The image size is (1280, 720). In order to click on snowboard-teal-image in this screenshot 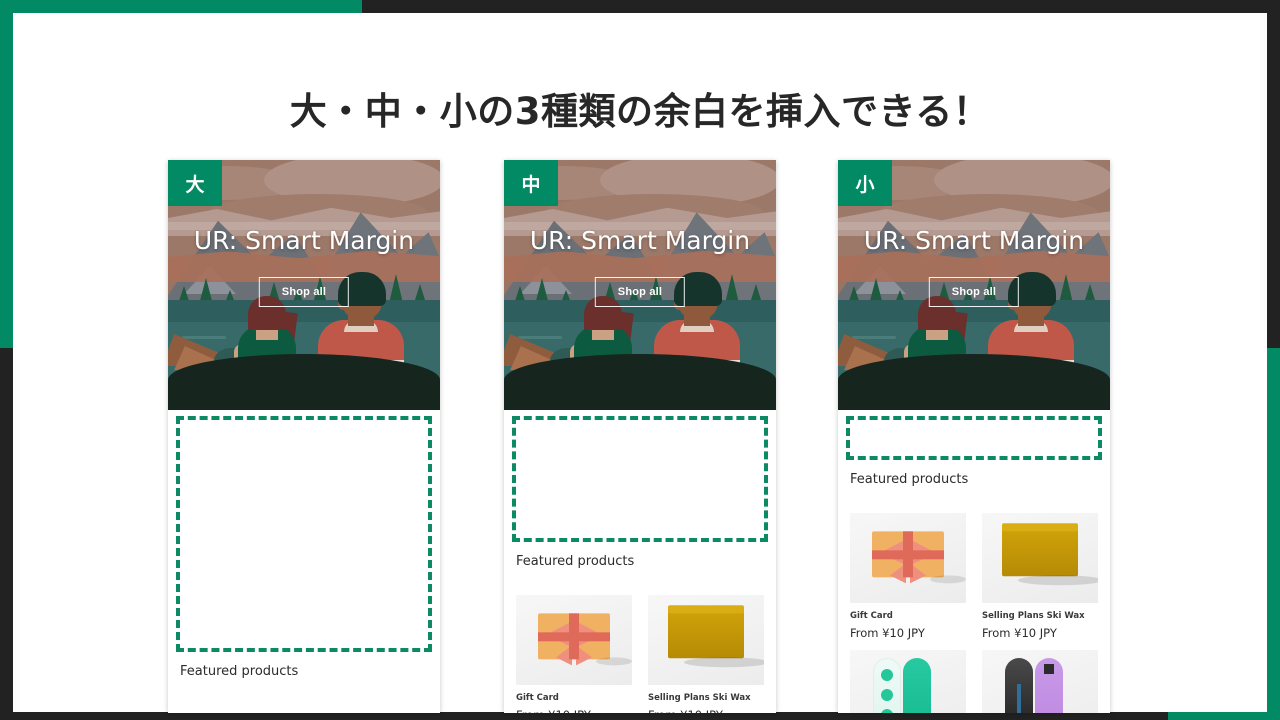, I will do `click(908, 681)`.